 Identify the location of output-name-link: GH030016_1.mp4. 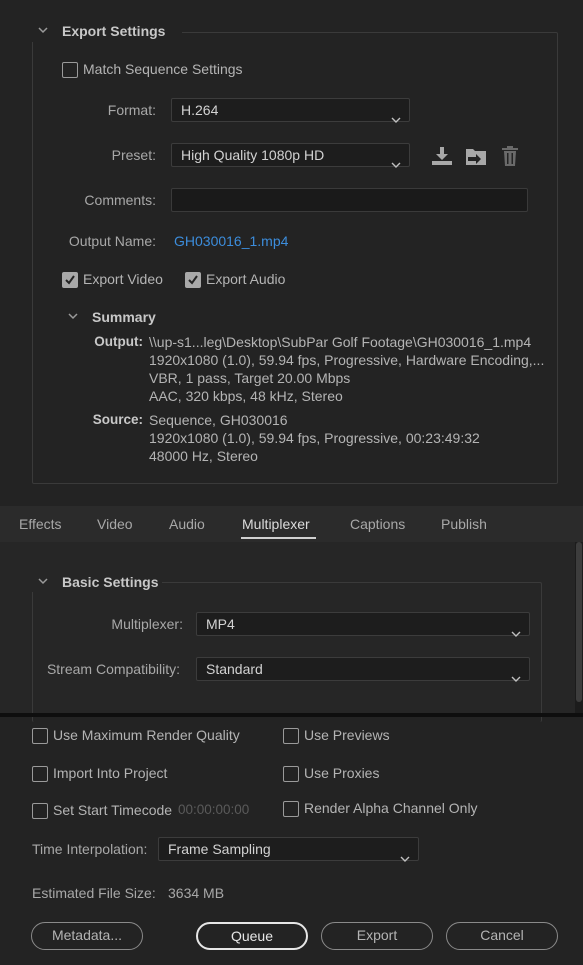
(231, 241).